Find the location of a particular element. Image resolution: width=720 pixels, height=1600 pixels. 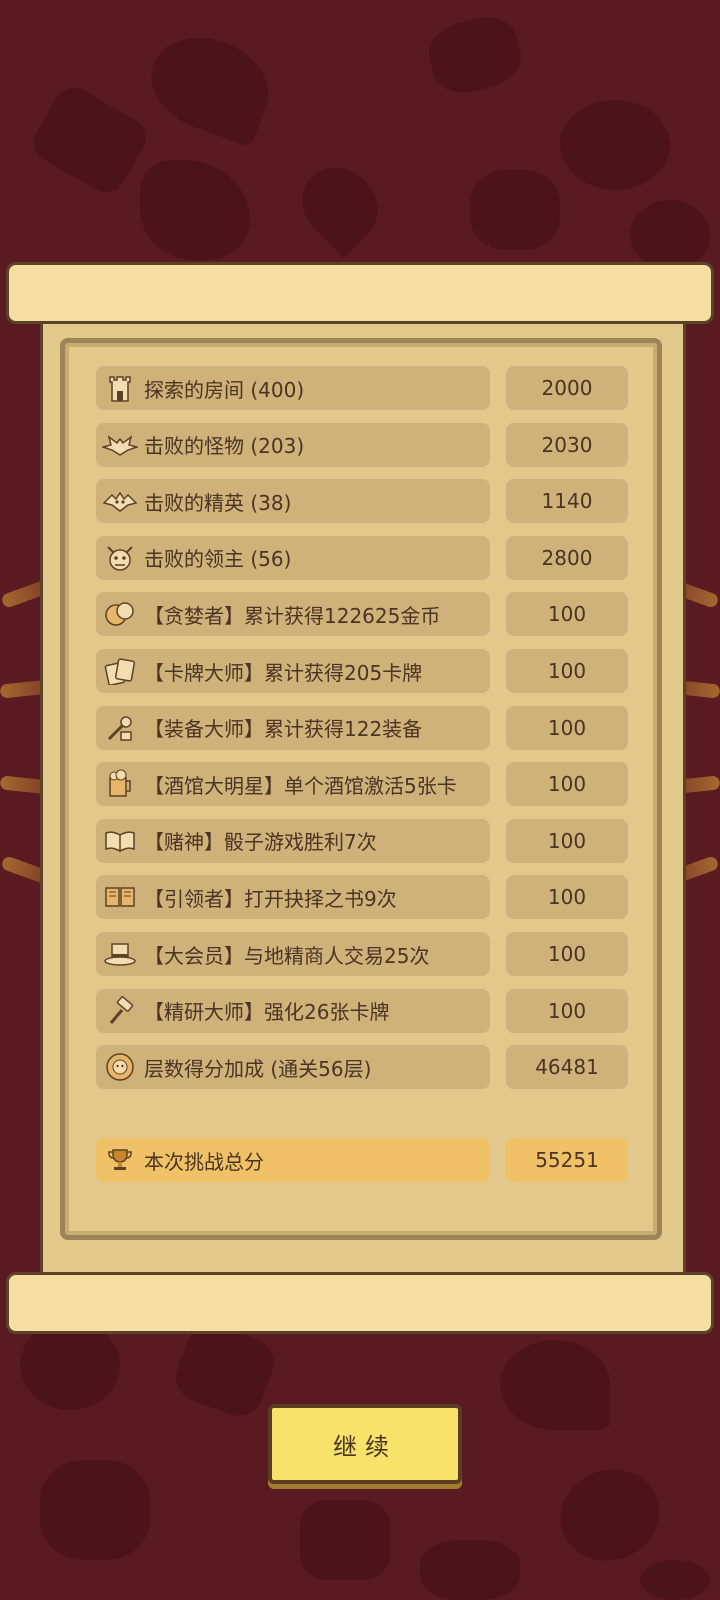

gold-coins-icon is located at coordinates (120, 614).